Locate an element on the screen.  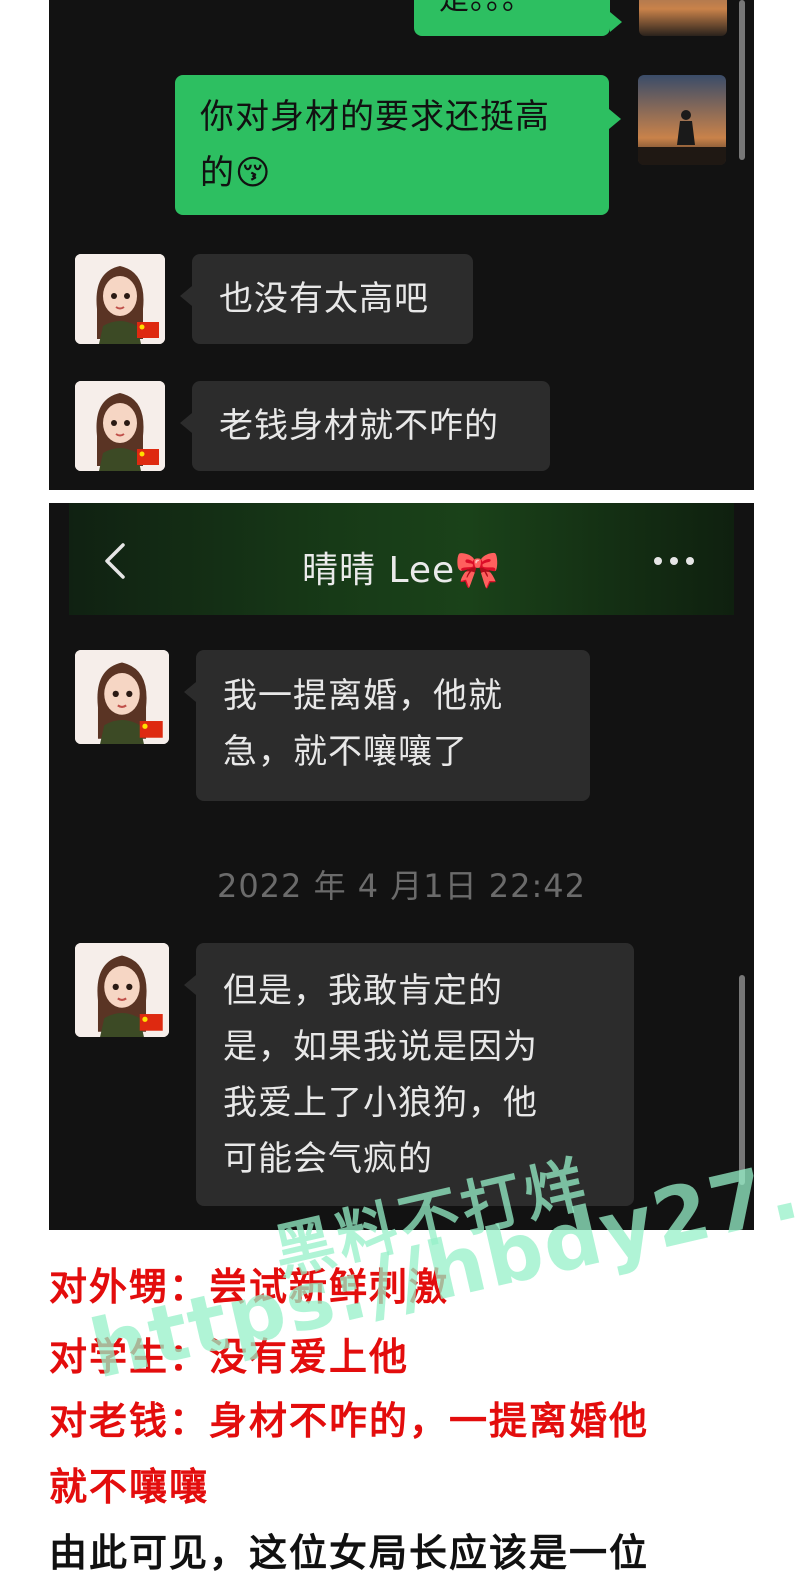
silhouette-icon is located at coordinates (682, 137).